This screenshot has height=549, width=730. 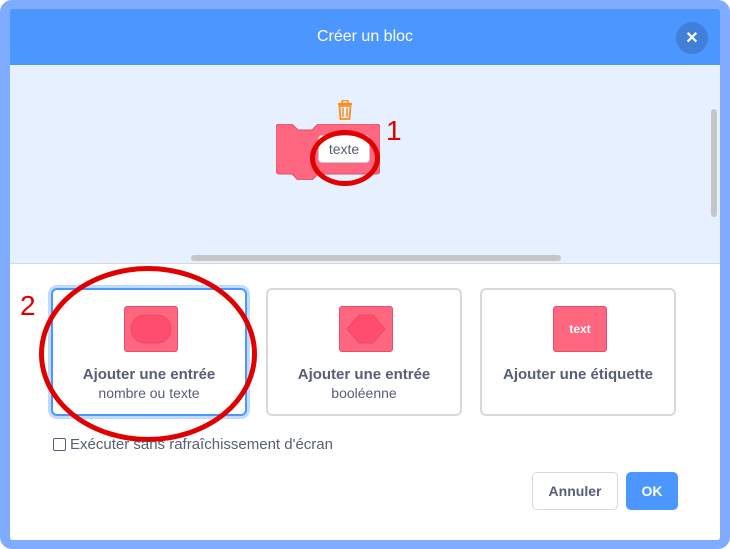 I want to click on dialog-title: Créer un bloc, so click(x=365, y=36).